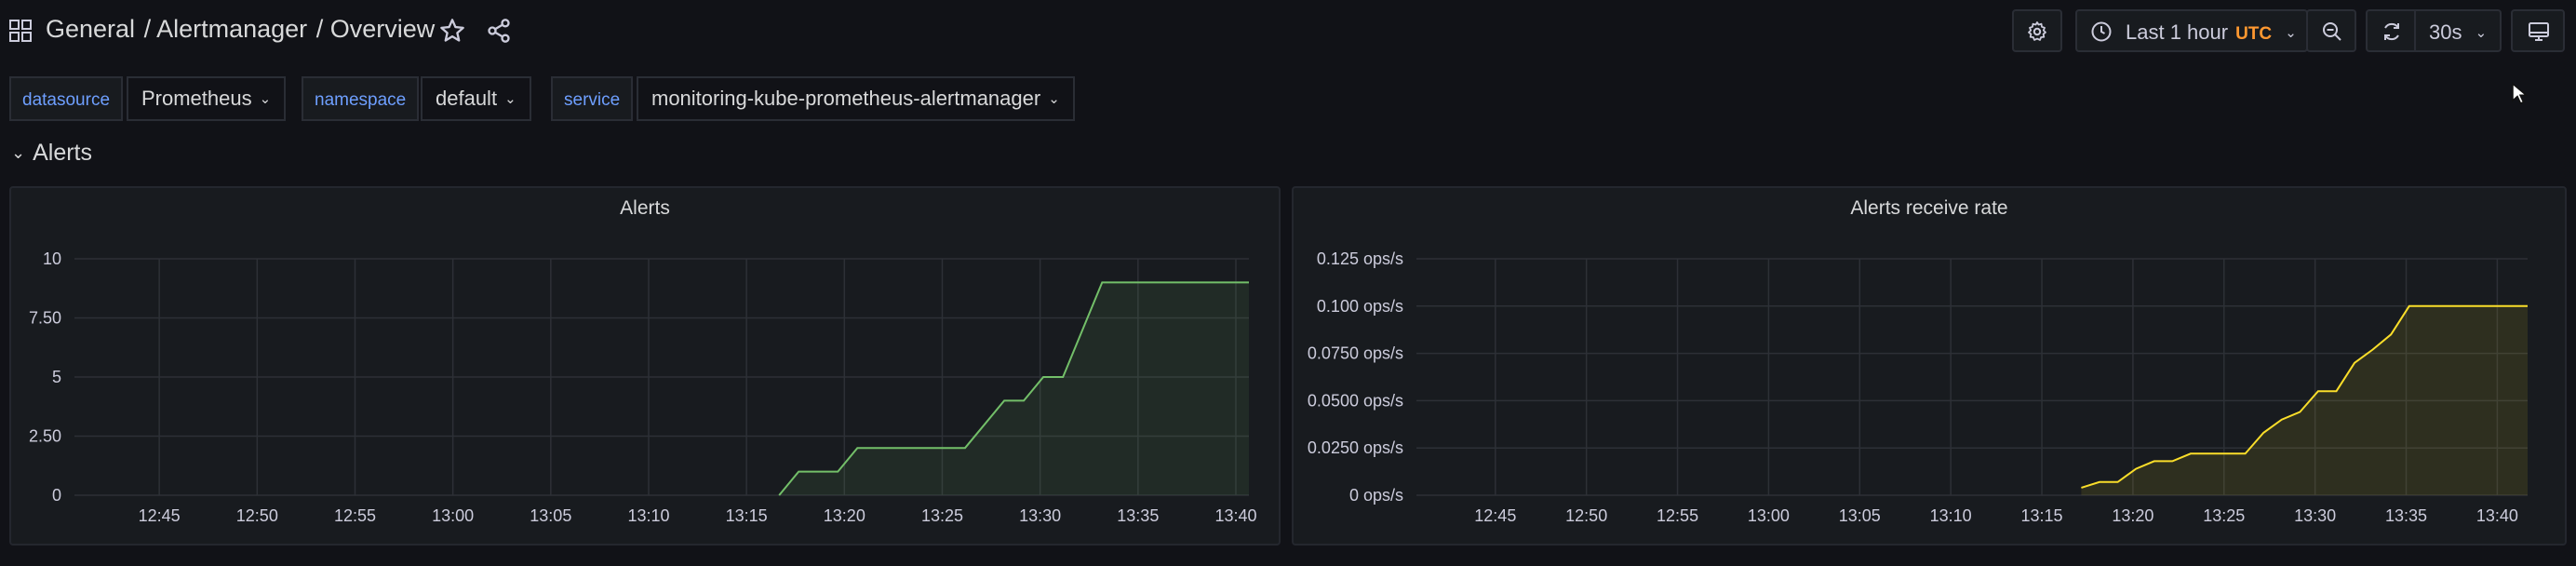 This screenshot has width=2576, height=566. I want to click on y-tick-label: 0.125 ops/s, so click(1360, 259).